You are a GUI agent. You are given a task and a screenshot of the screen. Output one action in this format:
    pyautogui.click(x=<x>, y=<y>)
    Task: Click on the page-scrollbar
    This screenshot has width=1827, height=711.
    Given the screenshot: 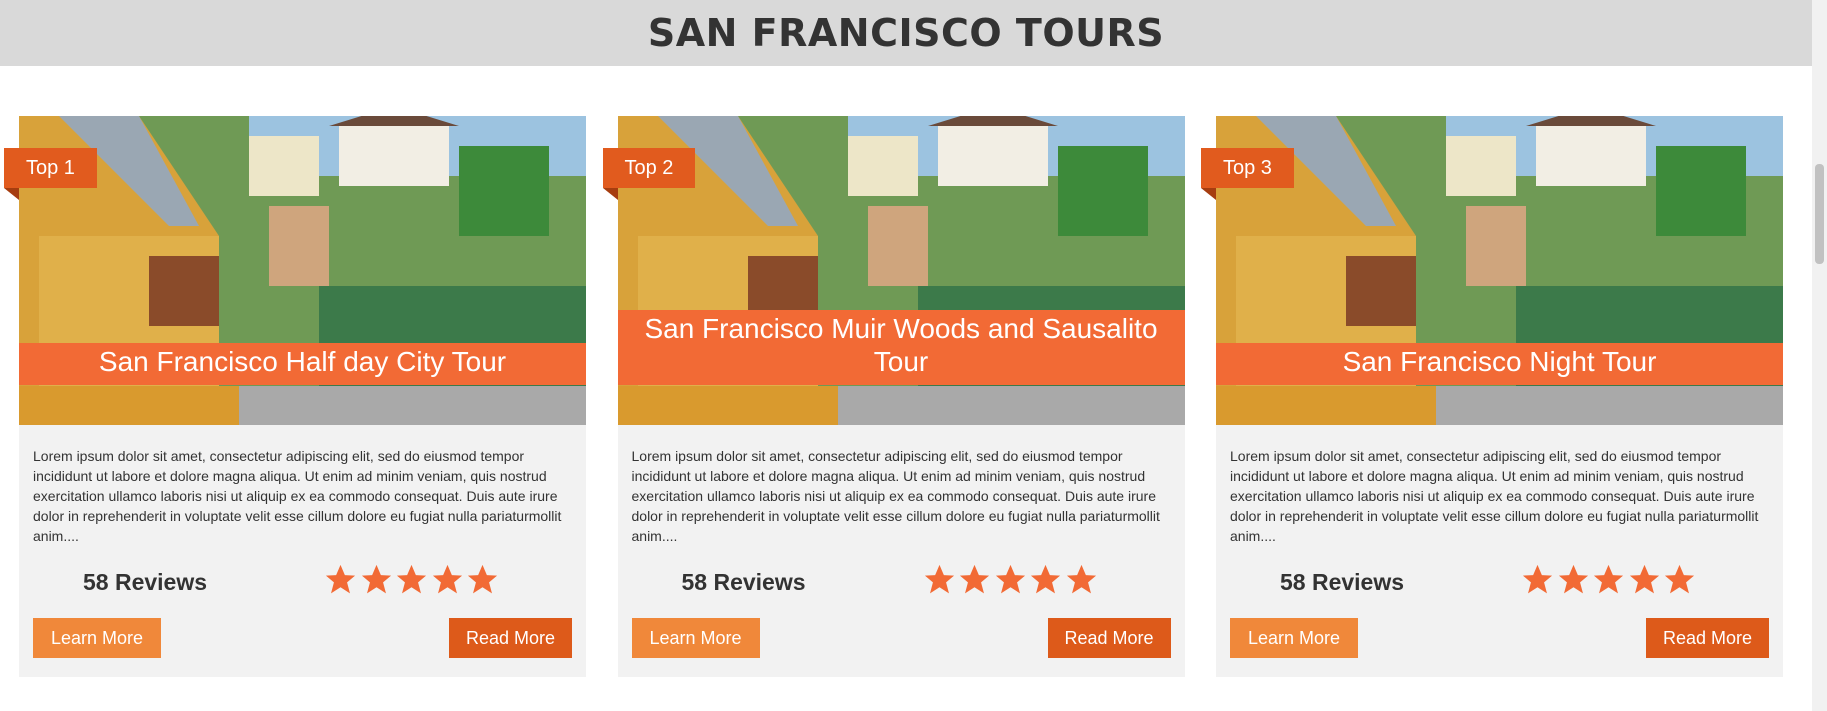 What is the action you would take?
    pyautogui.click(x=1819, y=355)
    